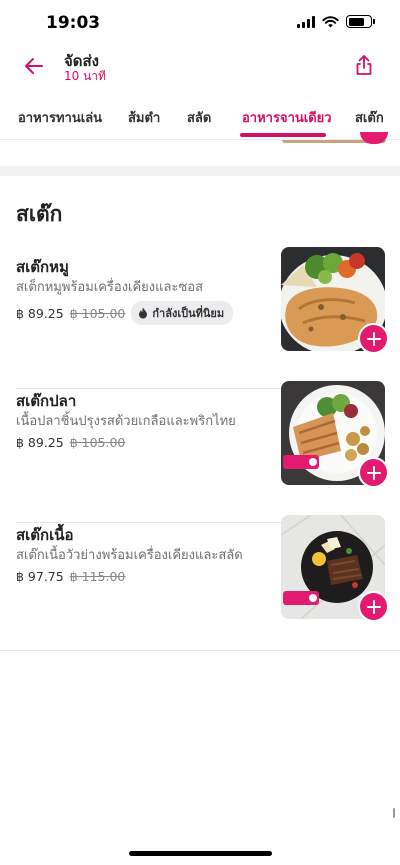 The width and height of the screenshot is (400, 865). I want to click on section-divider, so click(200, 171).